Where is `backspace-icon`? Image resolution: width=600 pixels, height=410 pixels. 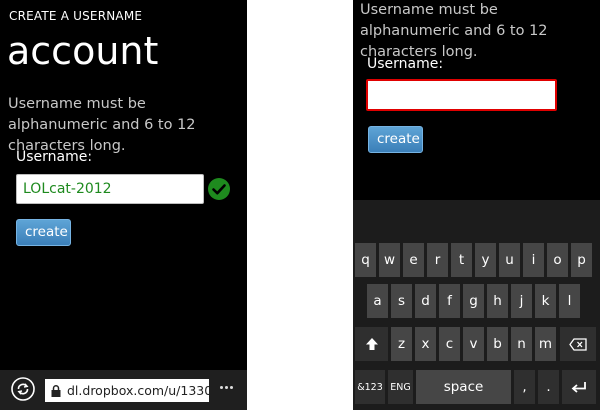
backspace-icon is located at coordinates (578, 344).